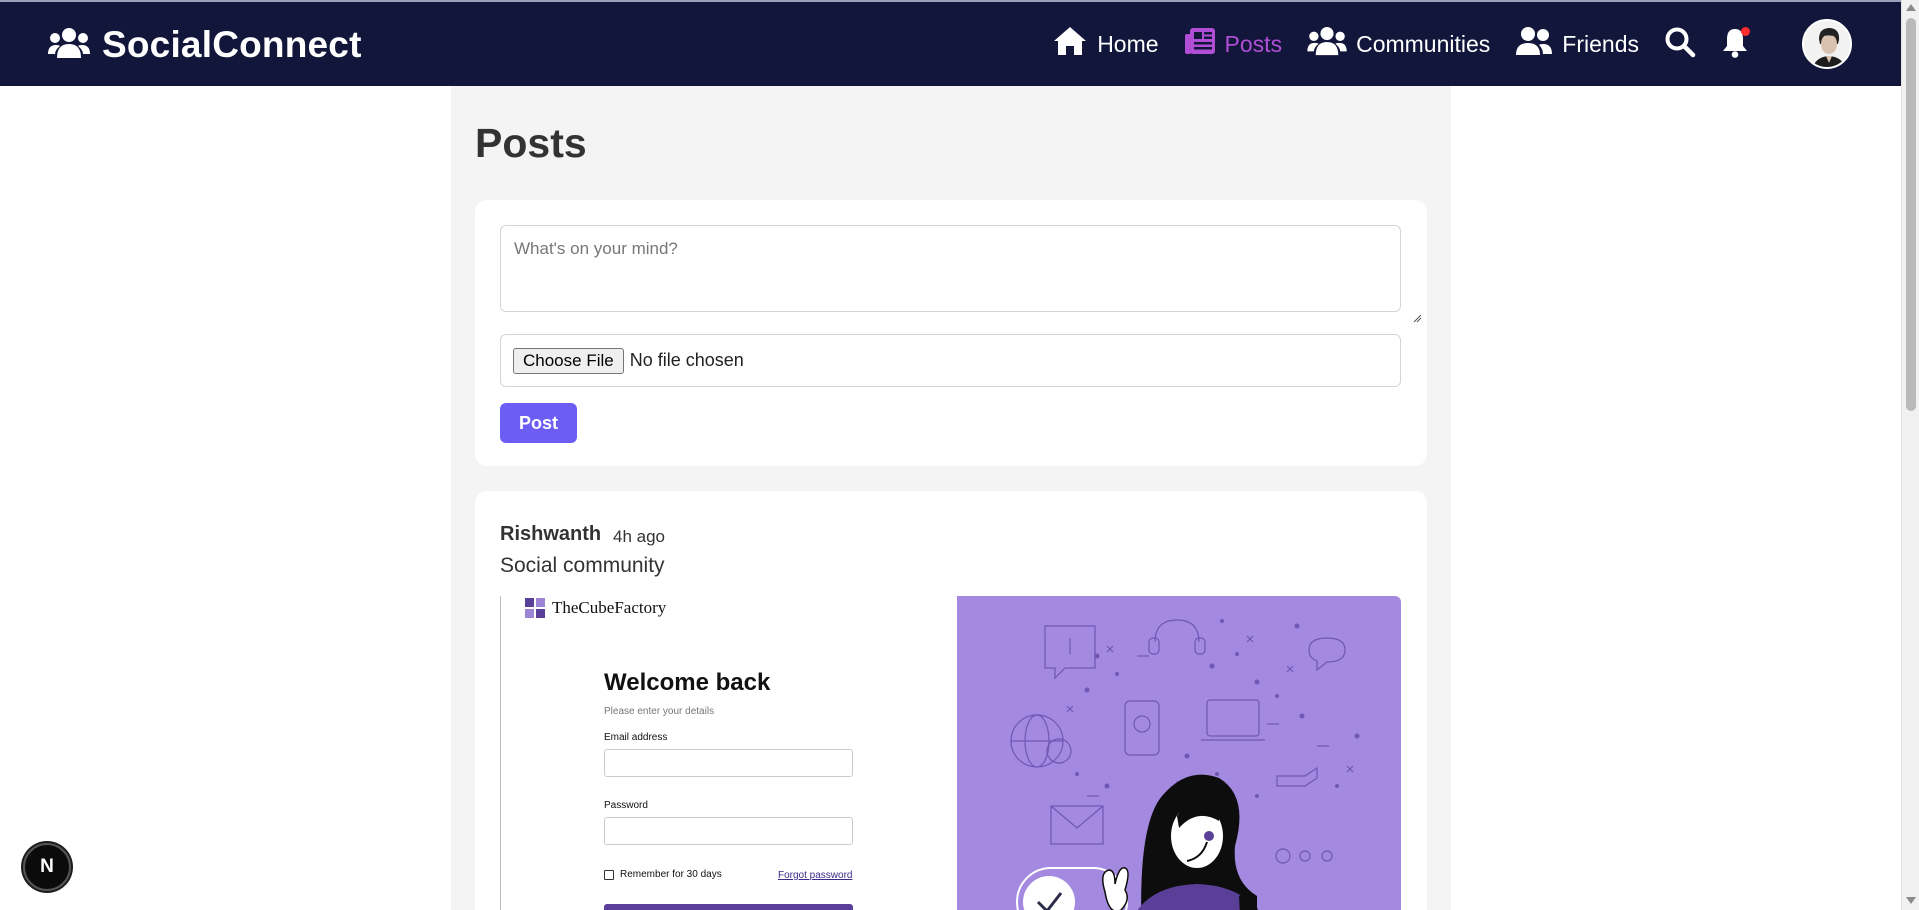 The width and height of the screenshot is (1919, 910). Describe the element at coordinates (1745, 31) in the screenshot. I see `notification-dot` at that location.